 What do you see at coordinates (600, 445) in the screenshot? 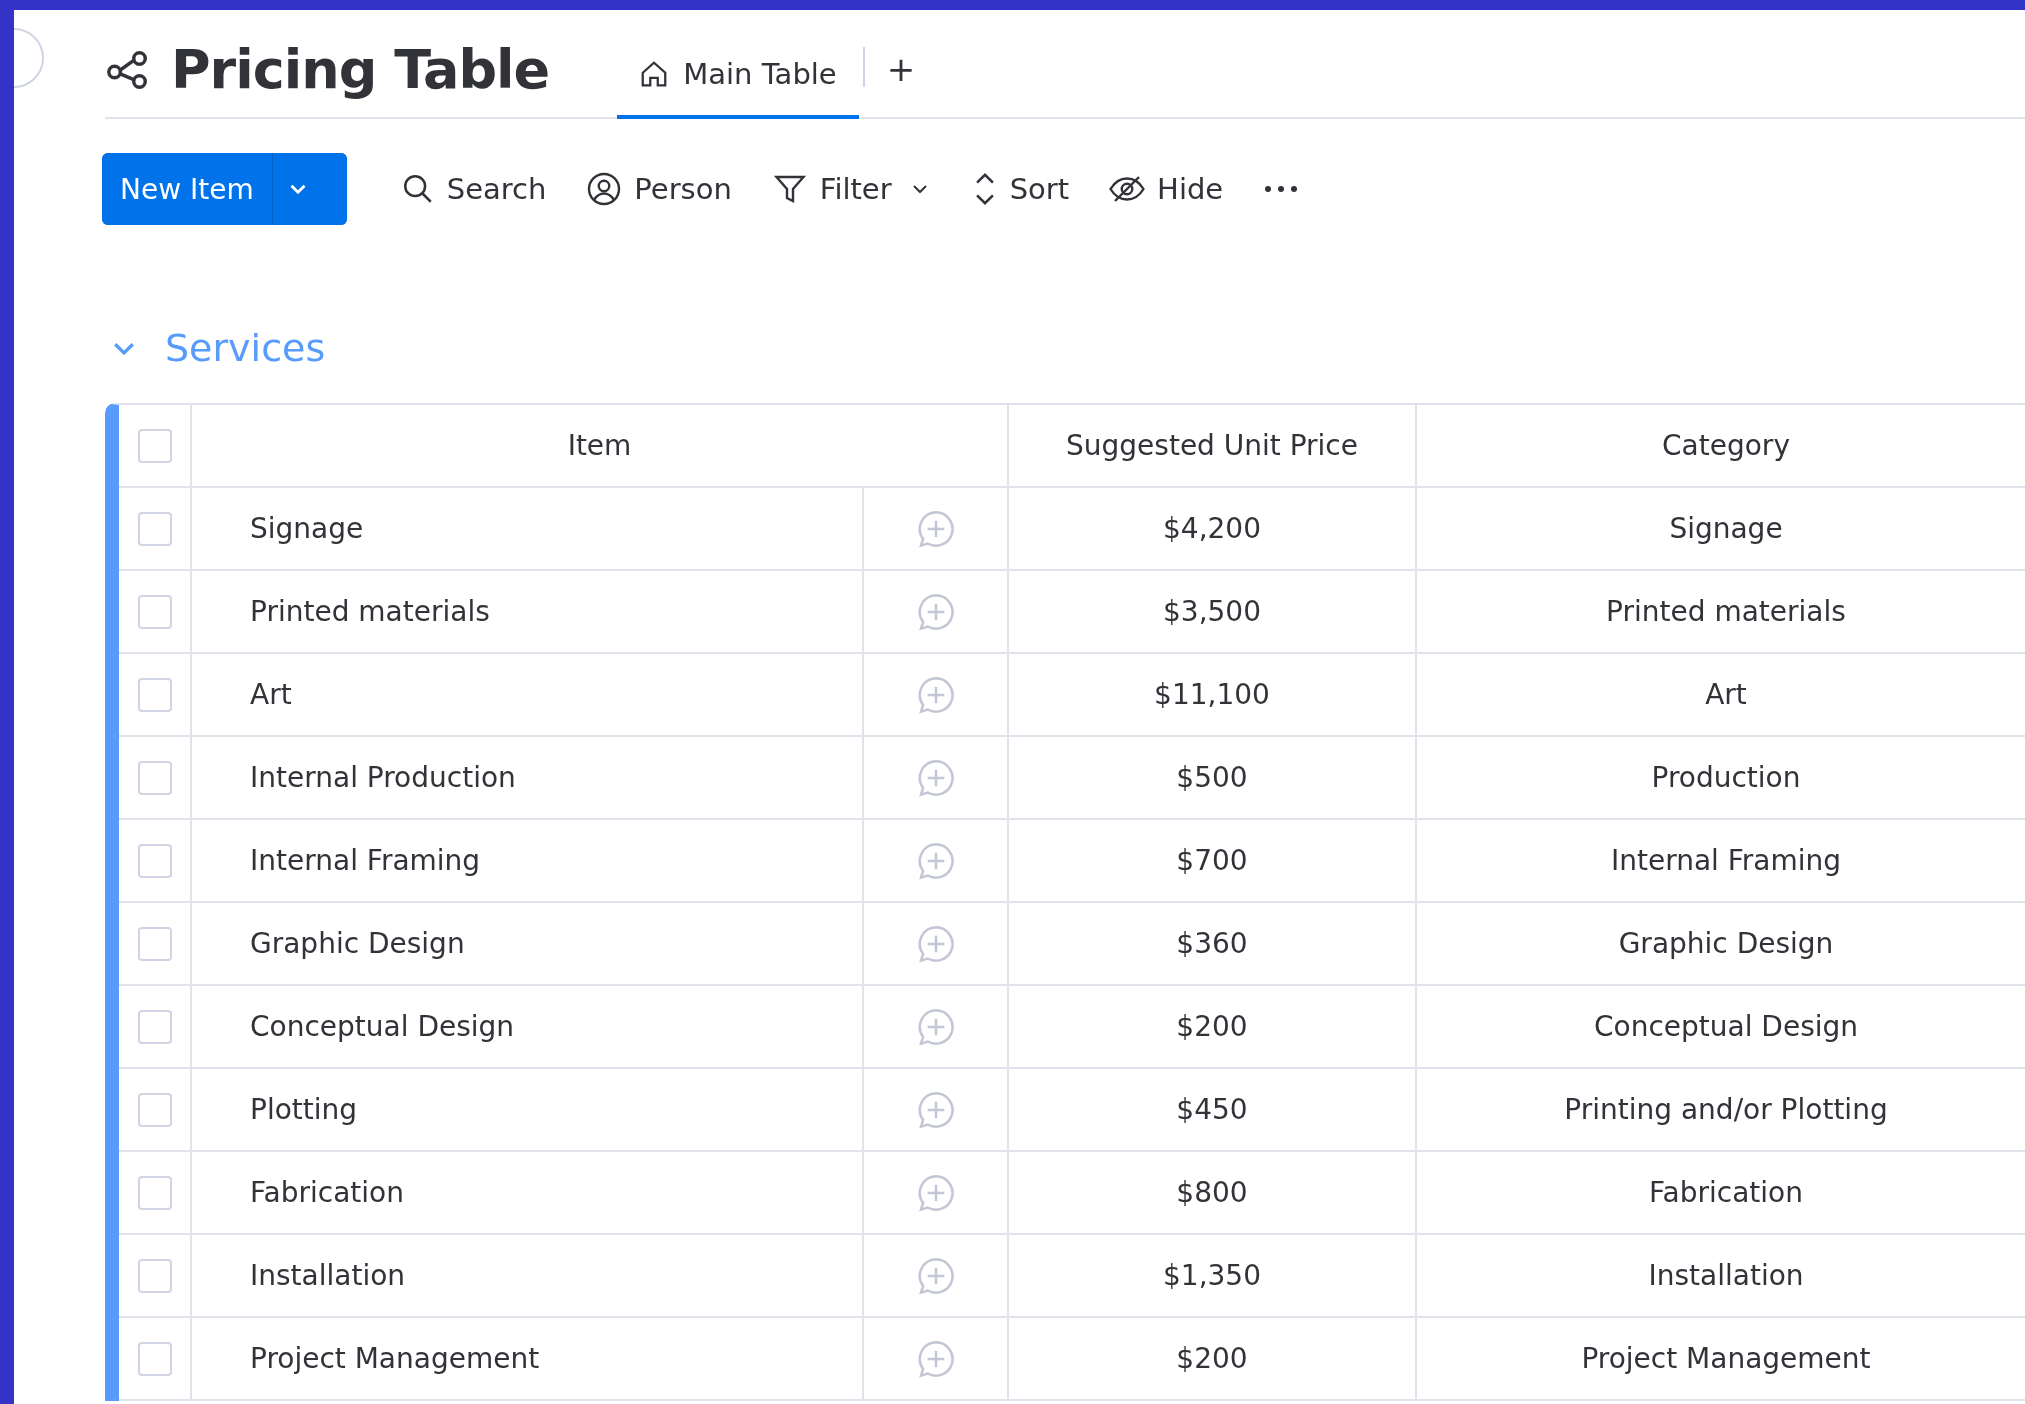
I see `column-header: Item` at bounding box center [600, 445].